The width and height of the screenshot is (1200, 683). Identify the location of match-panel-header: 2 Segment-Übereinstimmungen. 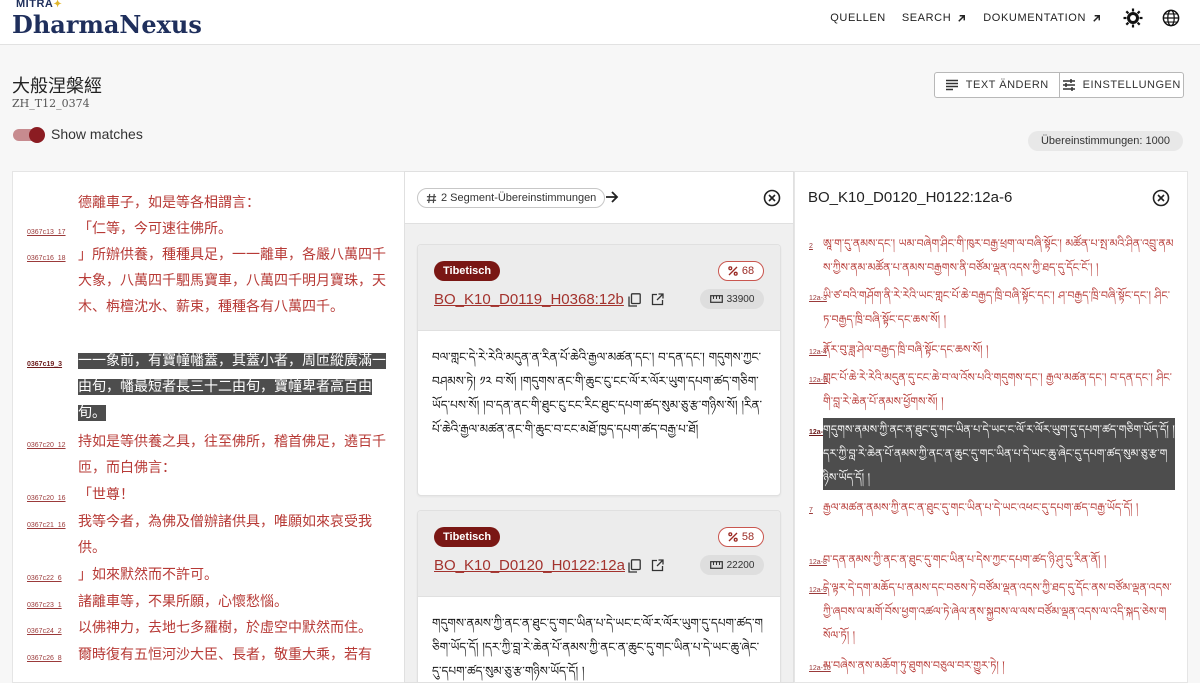
(599, 198).